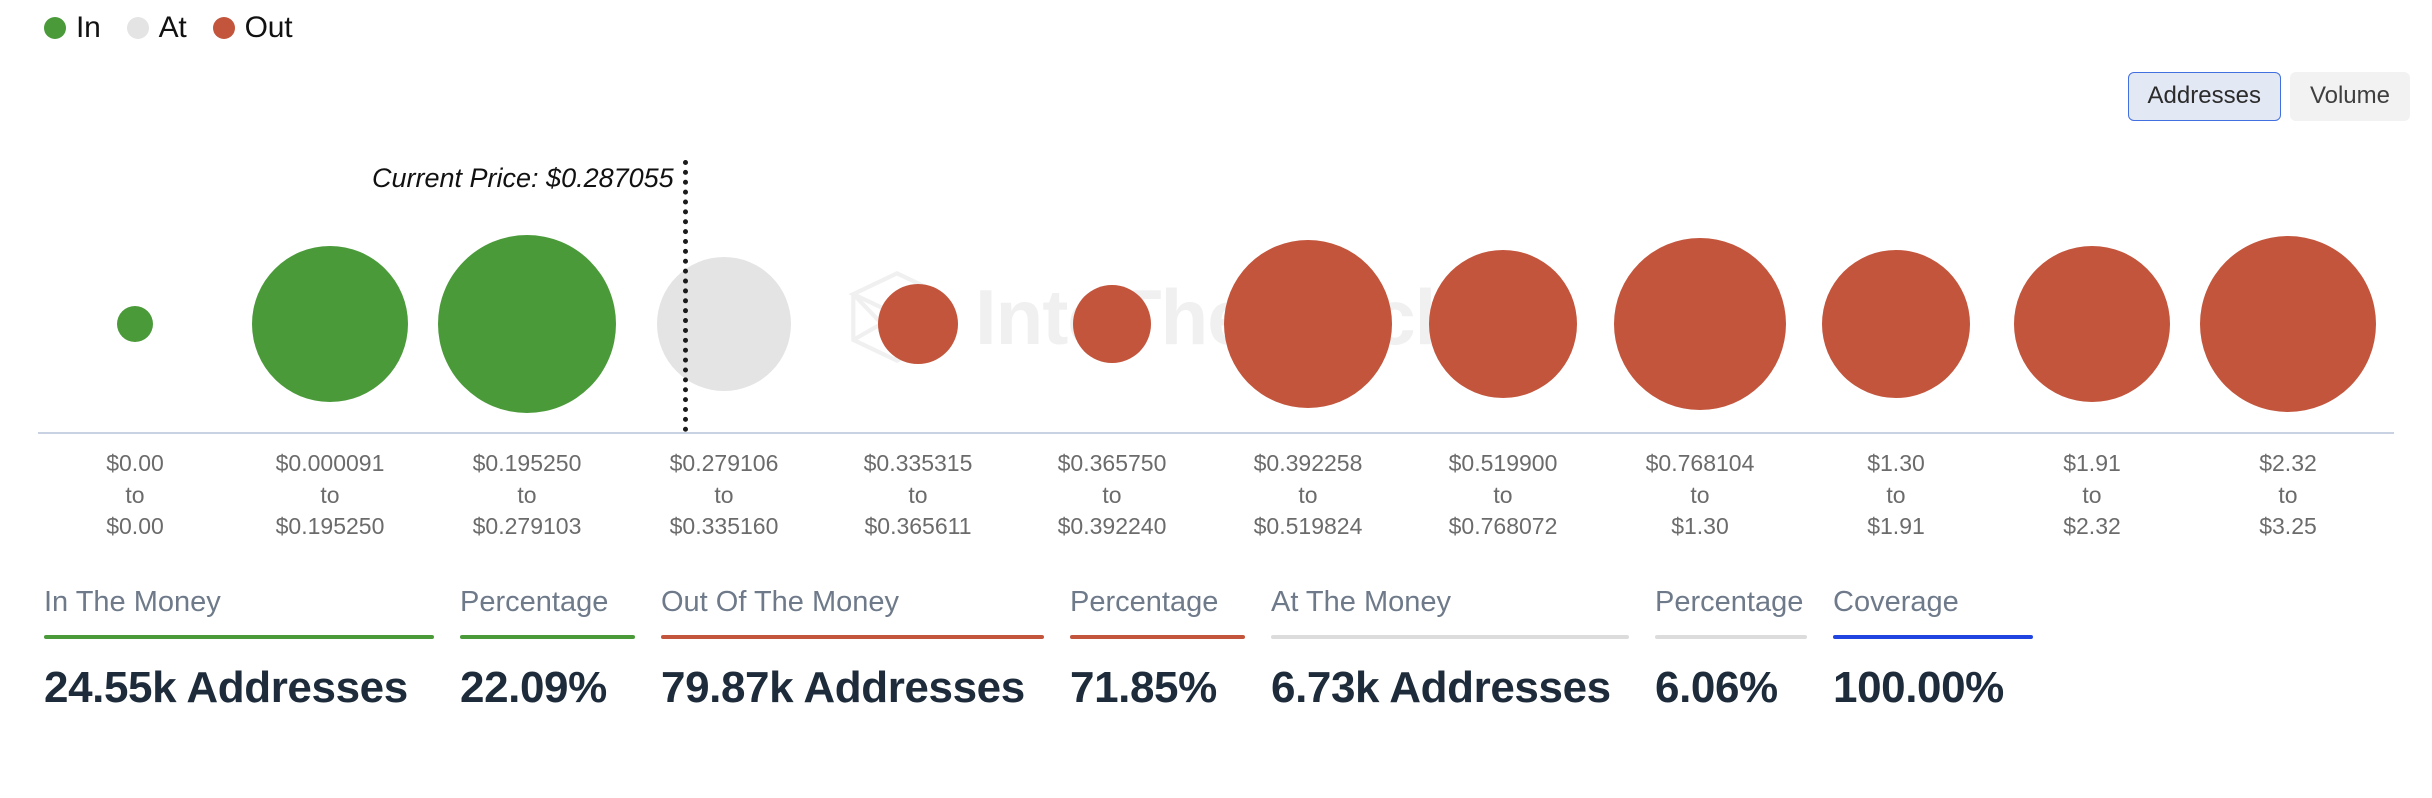 The width and height of the screenshot is (2432, 798). I want to click on x-tick-line3: $0.195250, so click(330, 526).